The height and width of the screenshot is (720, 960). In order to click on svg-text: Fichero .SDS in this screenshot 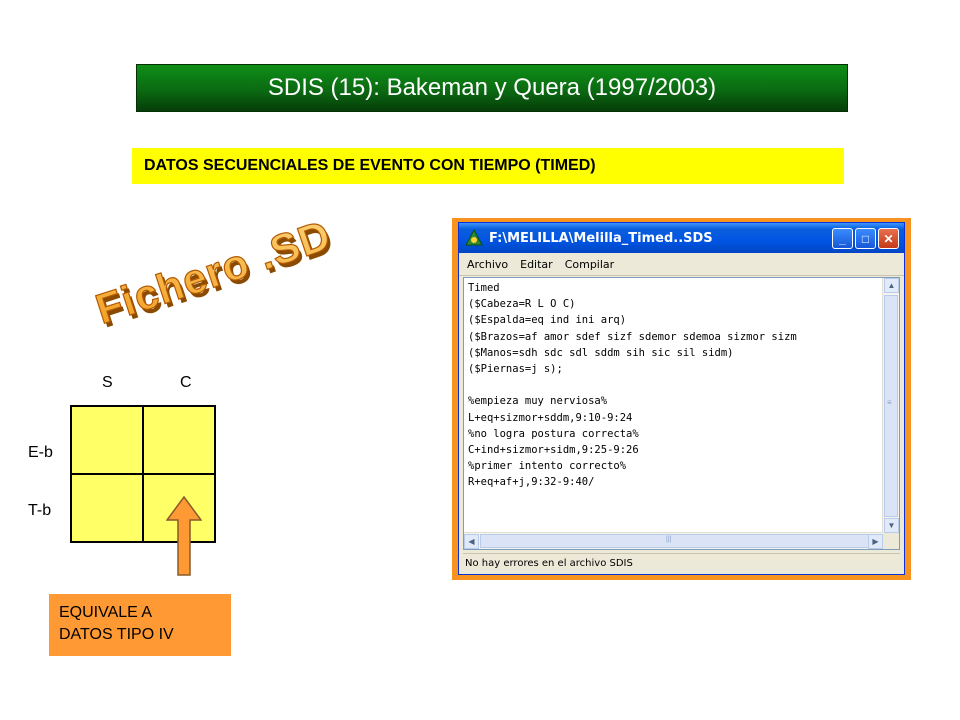, I will do `click(212, 277)`.